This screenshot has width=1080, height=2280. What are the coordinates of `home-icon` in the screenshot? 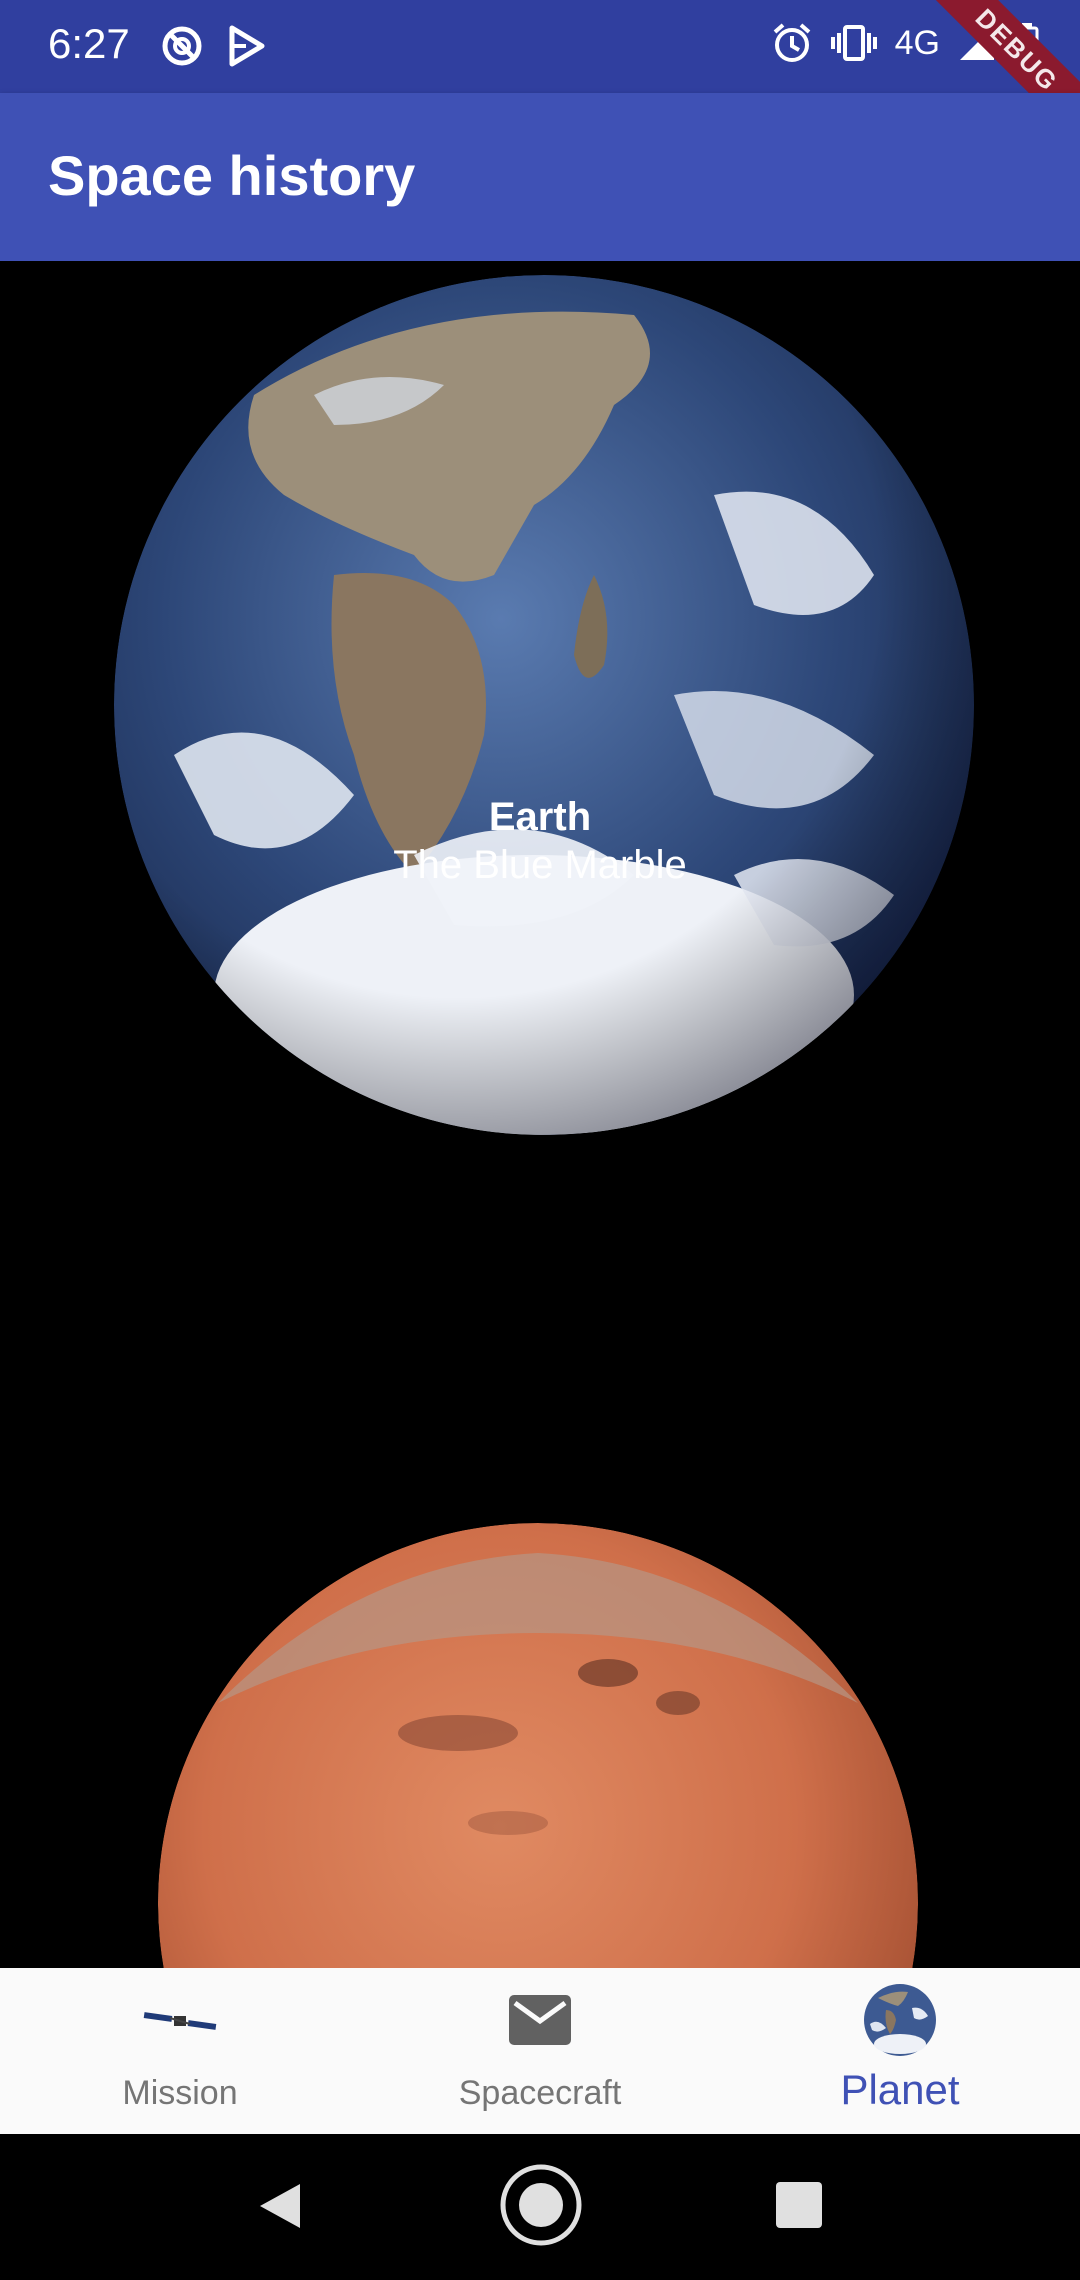 It's located at (541, 2205).